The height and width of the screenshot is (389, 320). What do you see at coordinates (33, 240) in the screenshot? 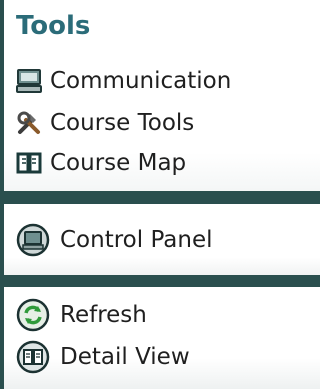
I see `control-panel-icon` at bounding box center [33, 240].